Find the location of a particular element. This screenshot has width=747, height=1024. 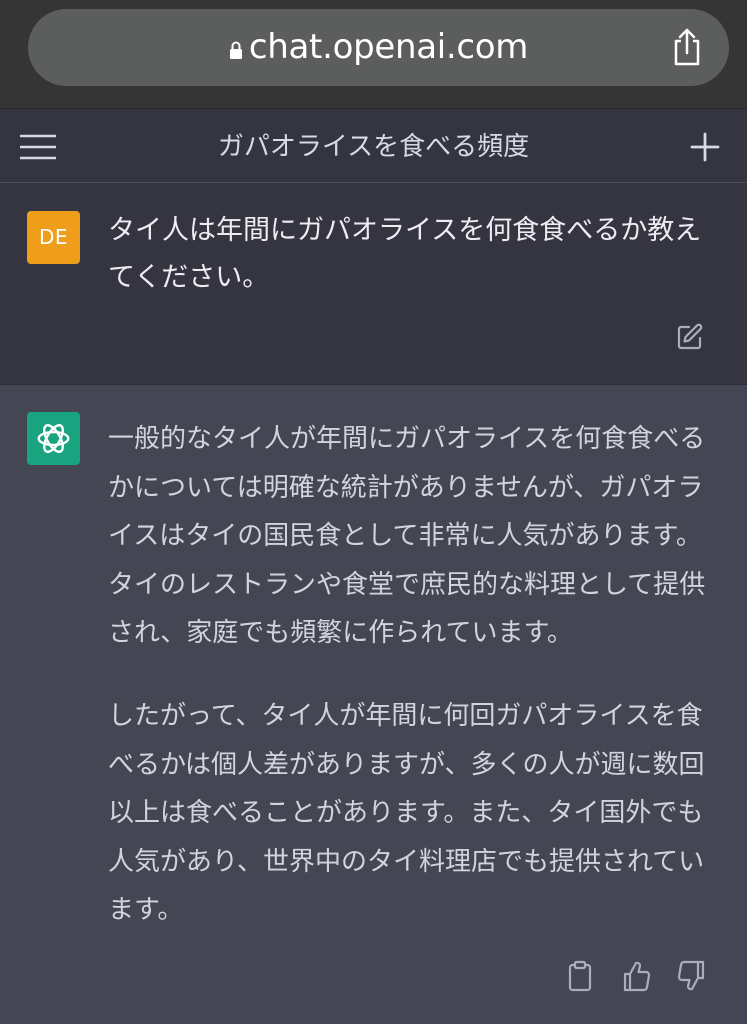

user-message-text: タイ人は年間にガパオライスを何食食べるか教えてください。 is located at coordinates (405, 254).